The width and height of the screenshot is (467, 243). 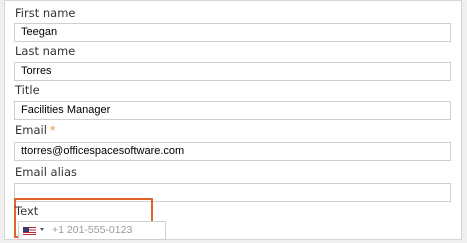 I want to click on text-phone-field: +1 201-555-0123, so click(x=92, y=230).